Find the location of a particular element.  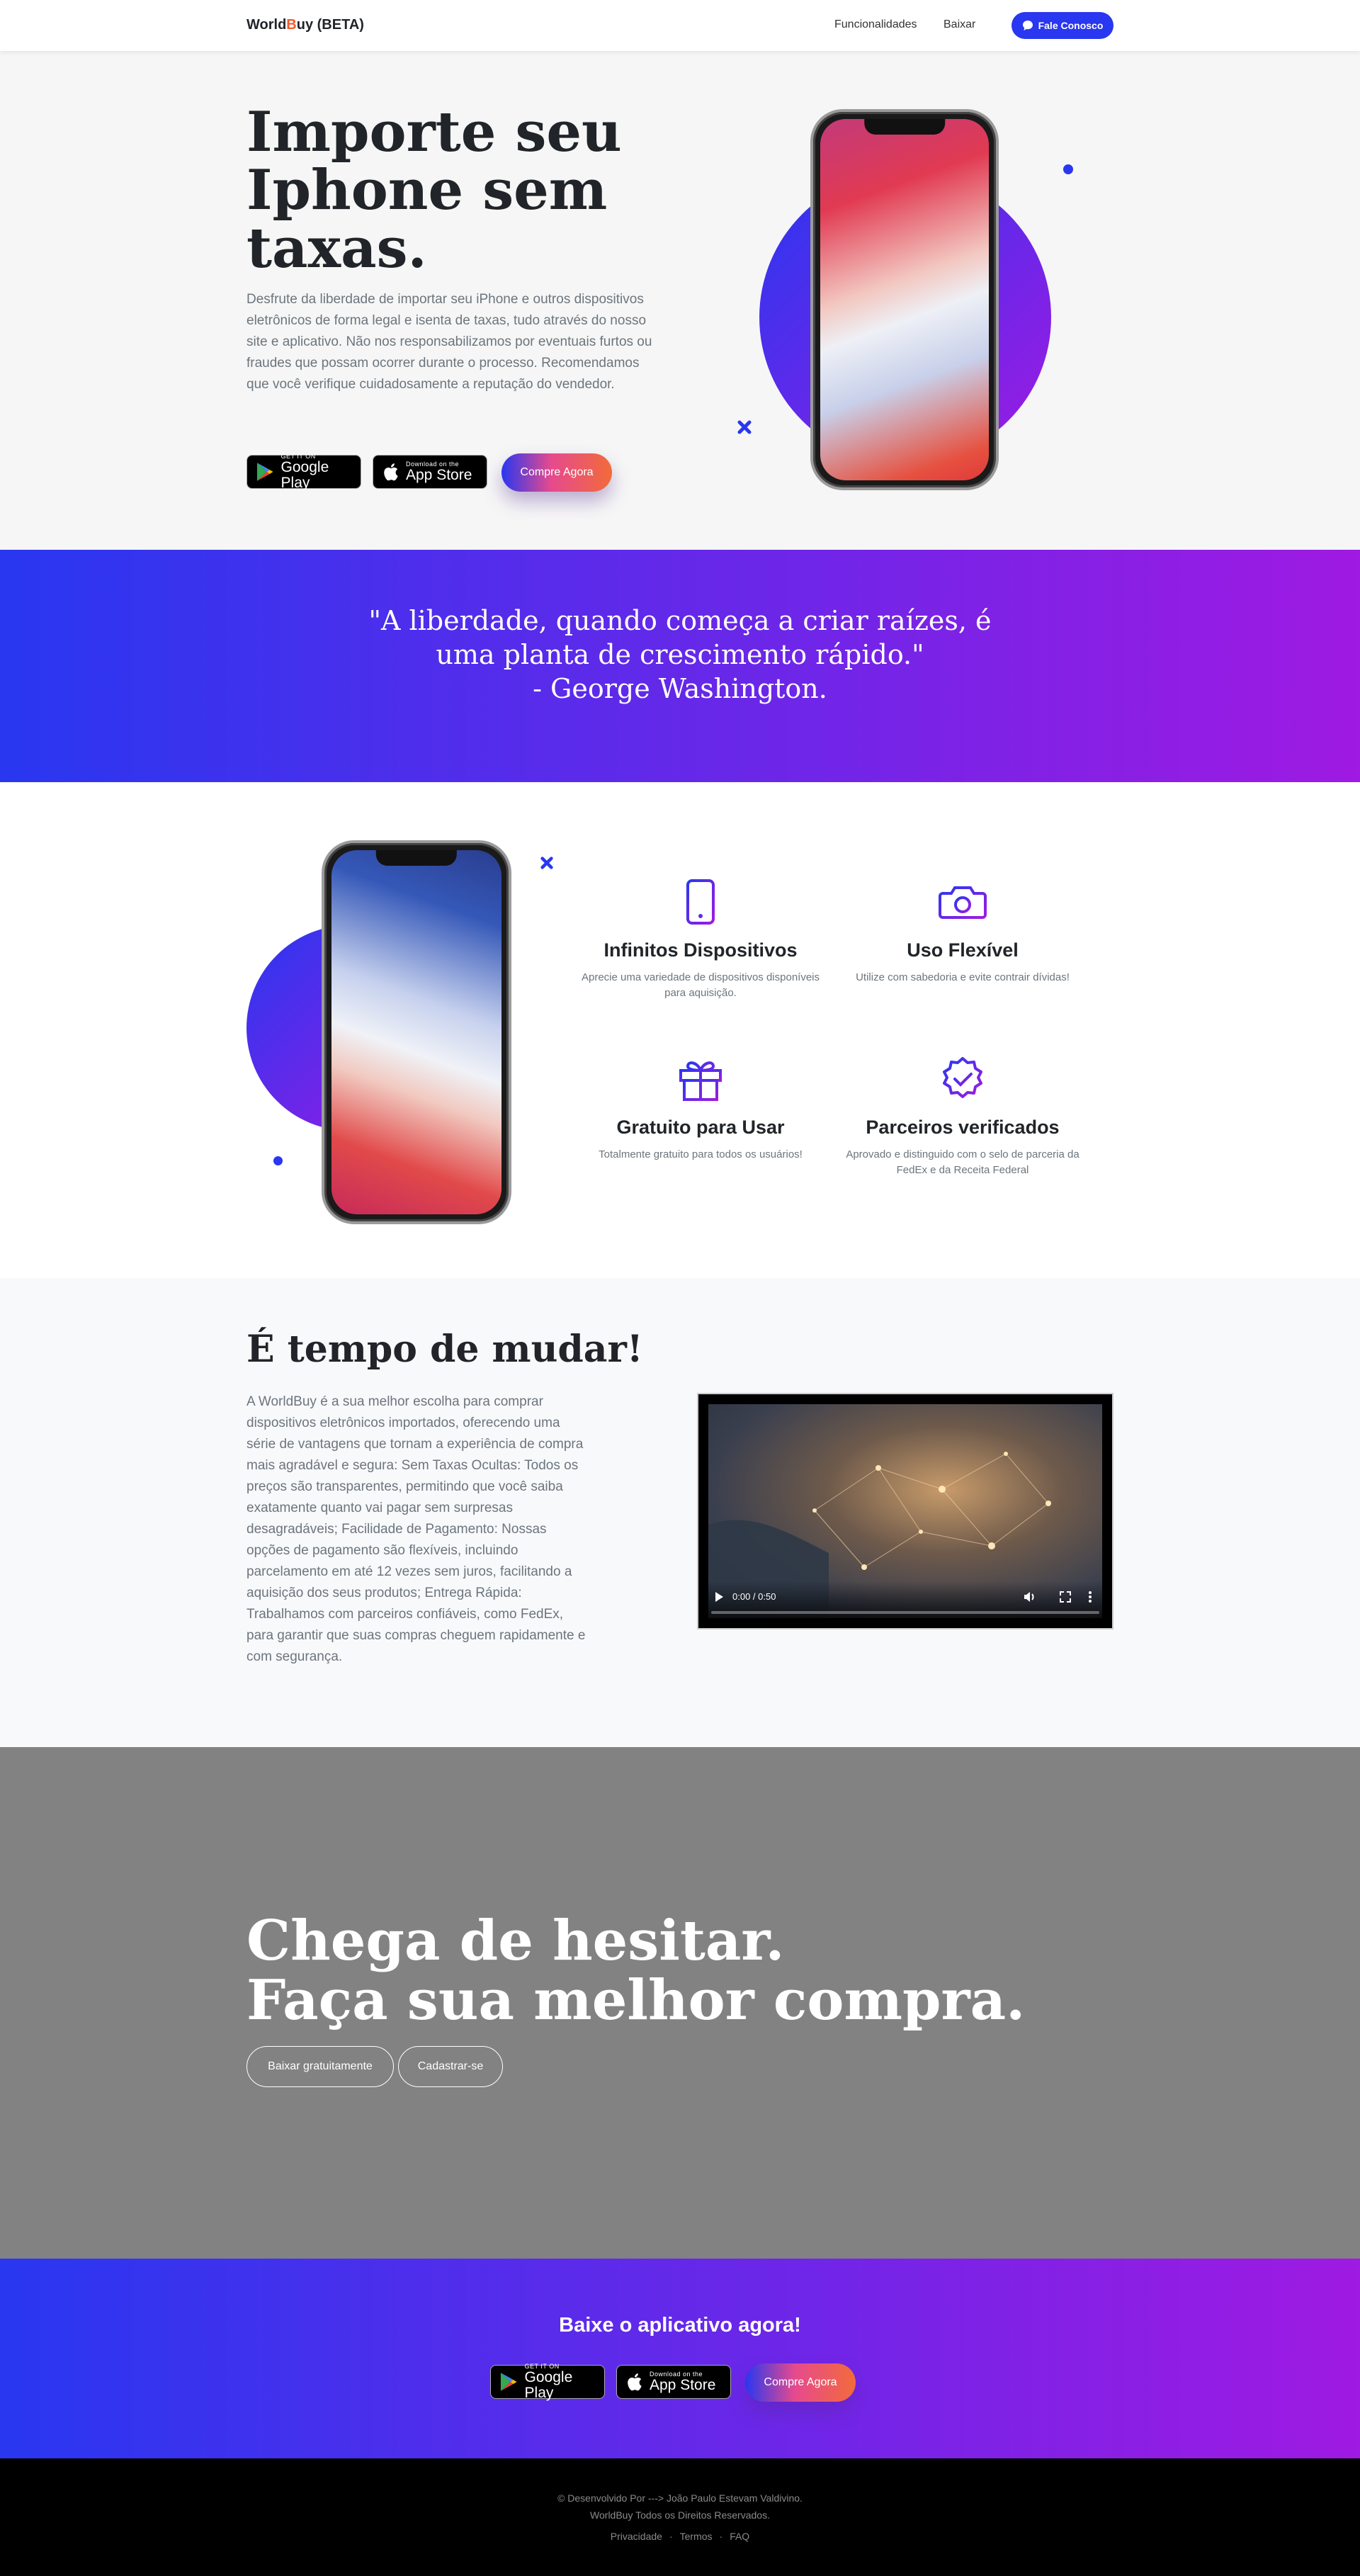

footer-link-privacy: Privacidade is located at coordinates (637, 2536).